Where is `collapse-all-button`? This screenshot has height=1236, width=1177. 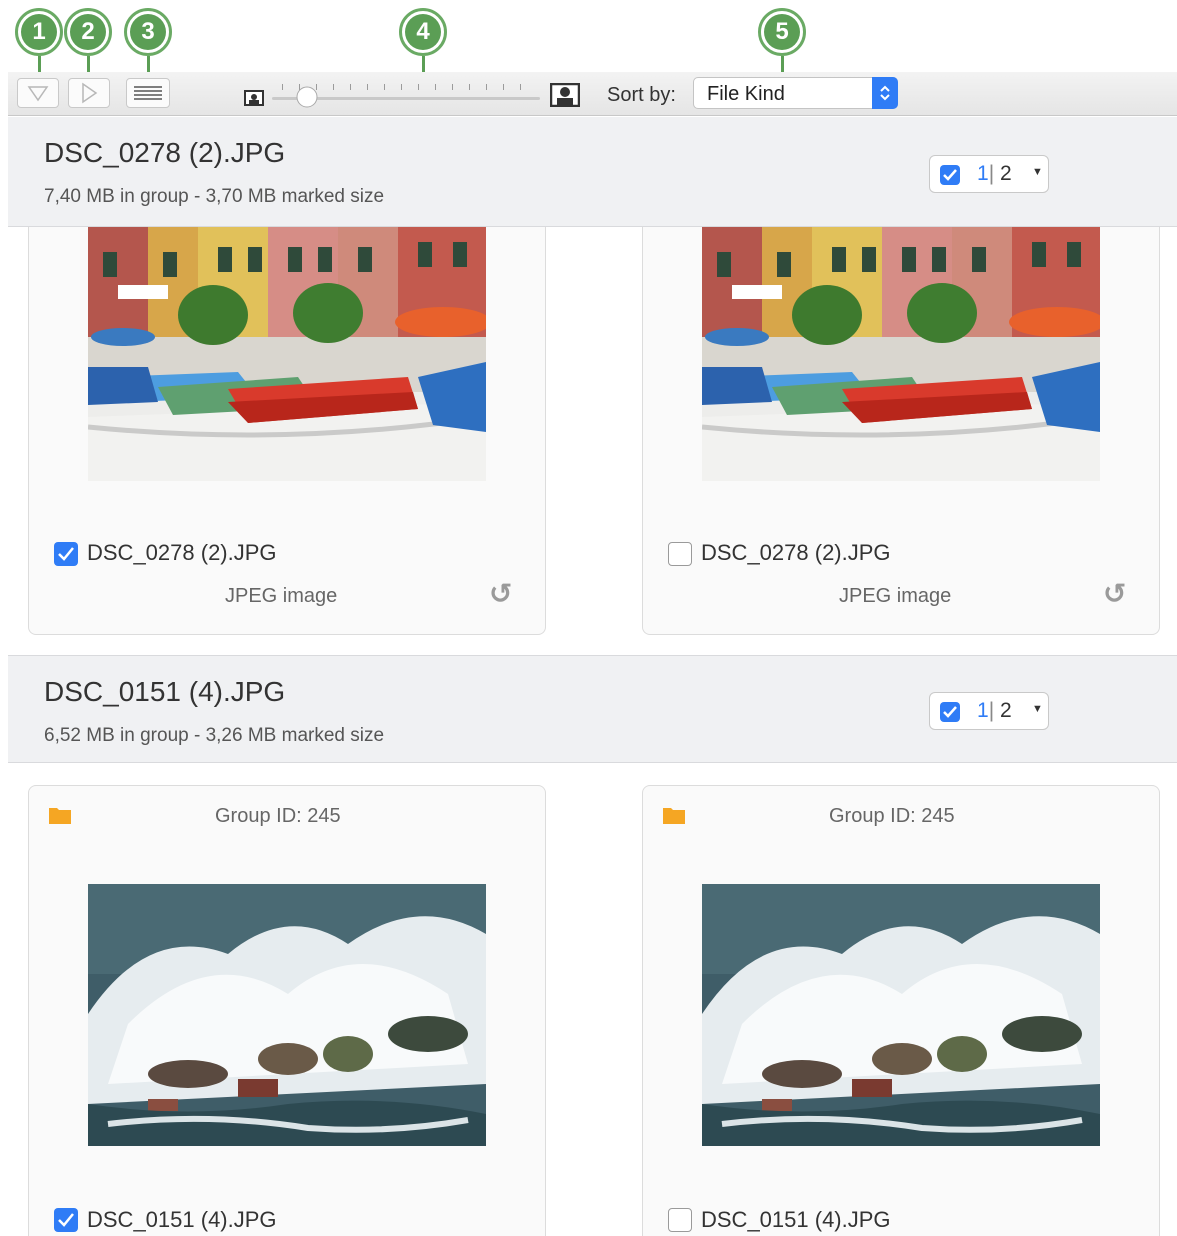 collapse-all-button is located at coordinates (38, 93).